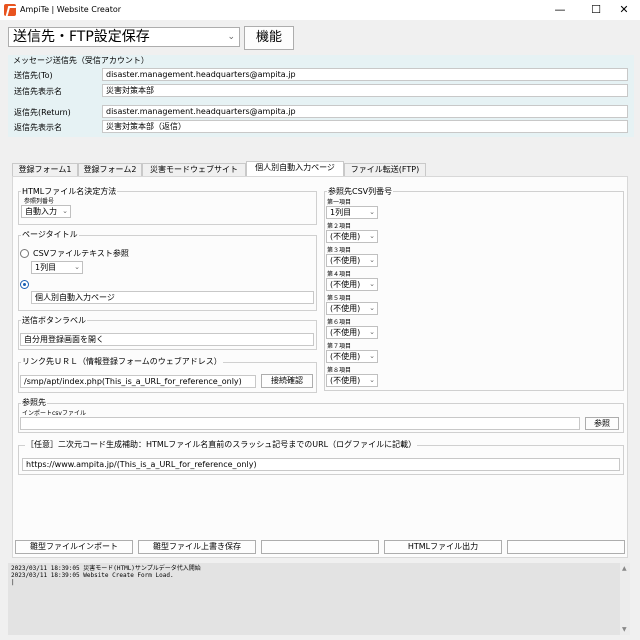 The image size is (640, 640). What do you see at coordinates (339, 369) in the screenshot?
I see `item-8-label: 第８項目` at bounding box center [339, 369].